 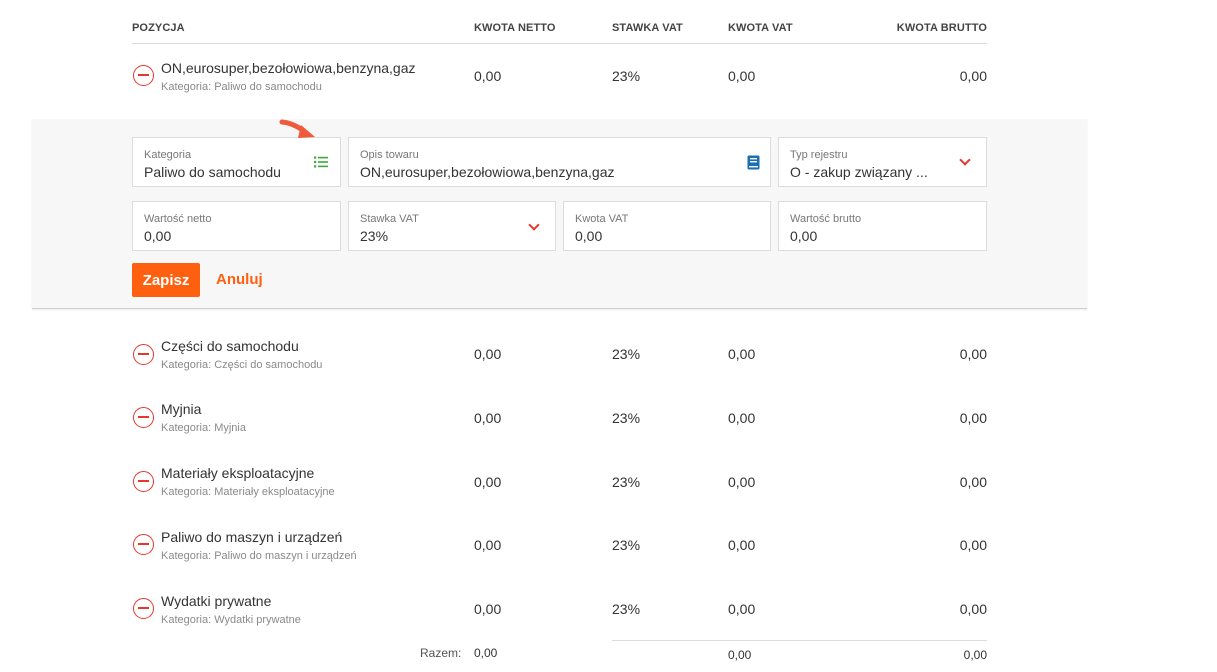 I want to click on row-category: Kategoria: Części do samochodu, so click(x=242, y=365).